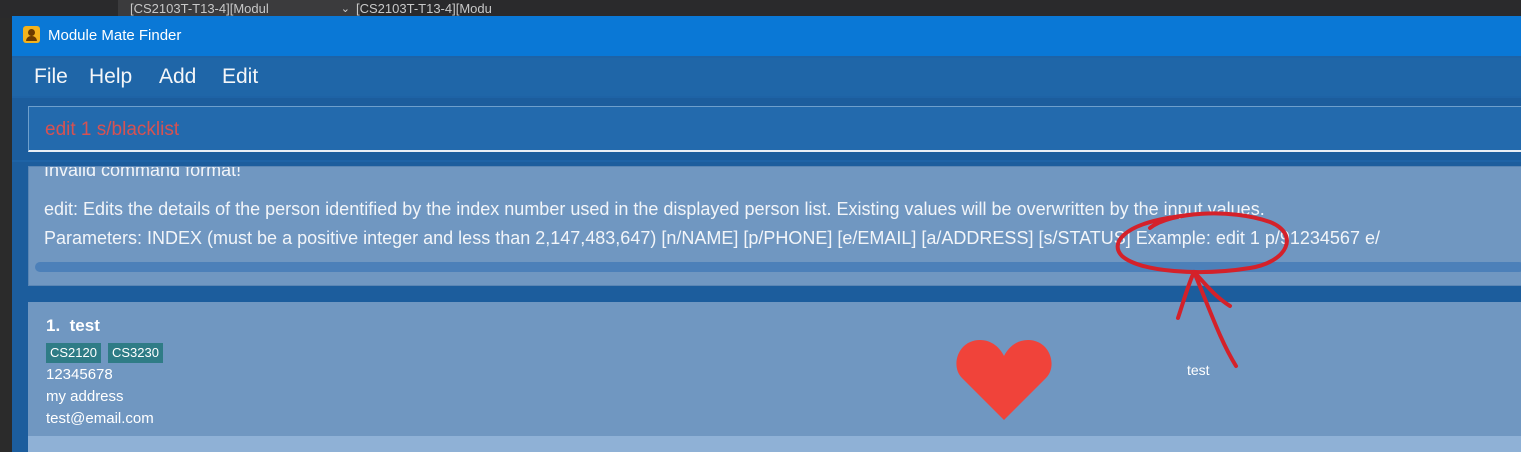  Describe the element at coordinates (85, 396) in the screenshot. I see `person-address: my address` at that location.